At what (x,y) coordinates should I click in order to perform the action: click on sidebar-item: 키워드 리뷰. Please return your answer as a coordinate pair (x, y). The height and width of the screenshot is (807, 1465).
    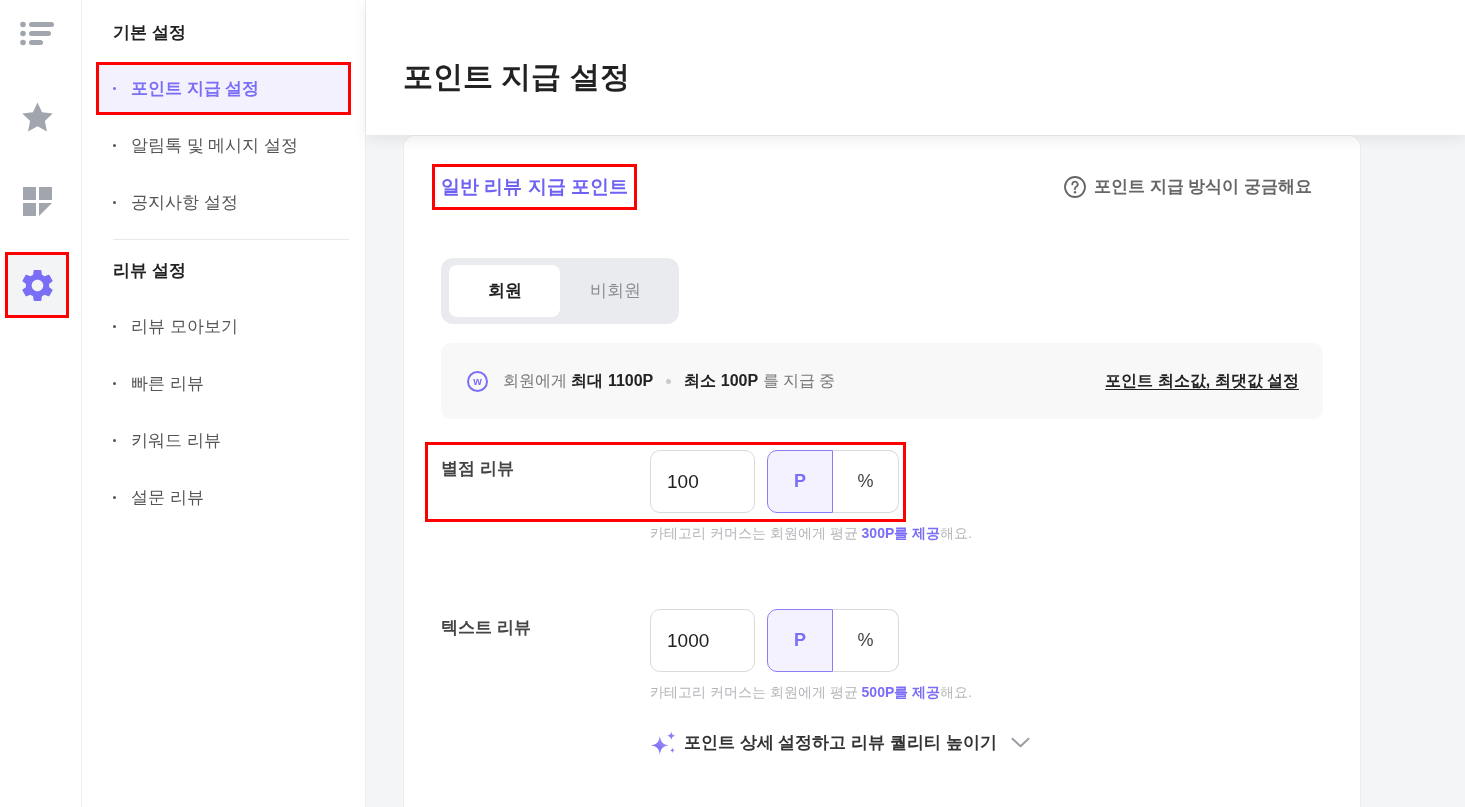
    Looking at the image, I should click on (223, 440).